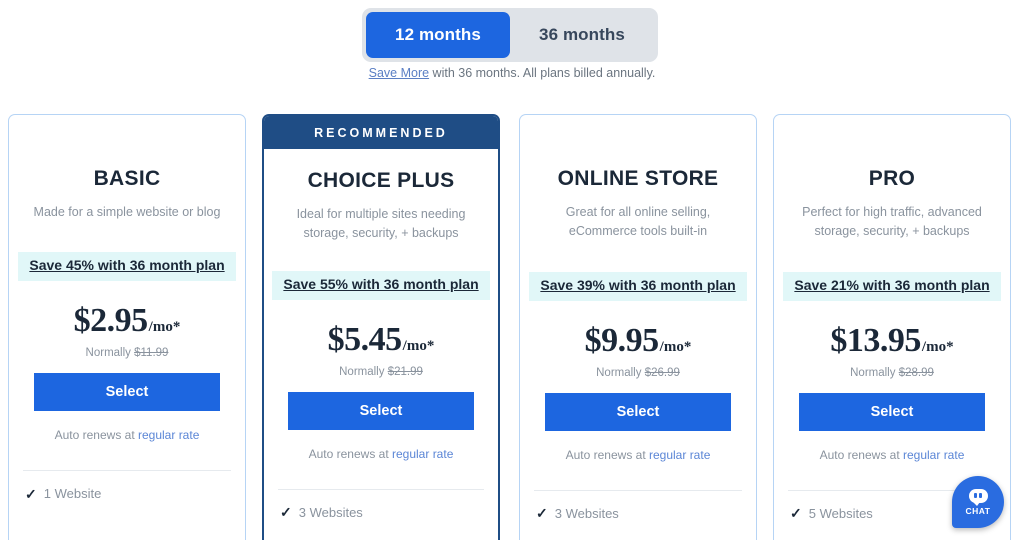 Image resolution: width=1024 pixels, height=540 pixels. Describe the element at coordinates (381, 180) in the screenshot. I see `plan-name: CHOICE PLUS` at that location.